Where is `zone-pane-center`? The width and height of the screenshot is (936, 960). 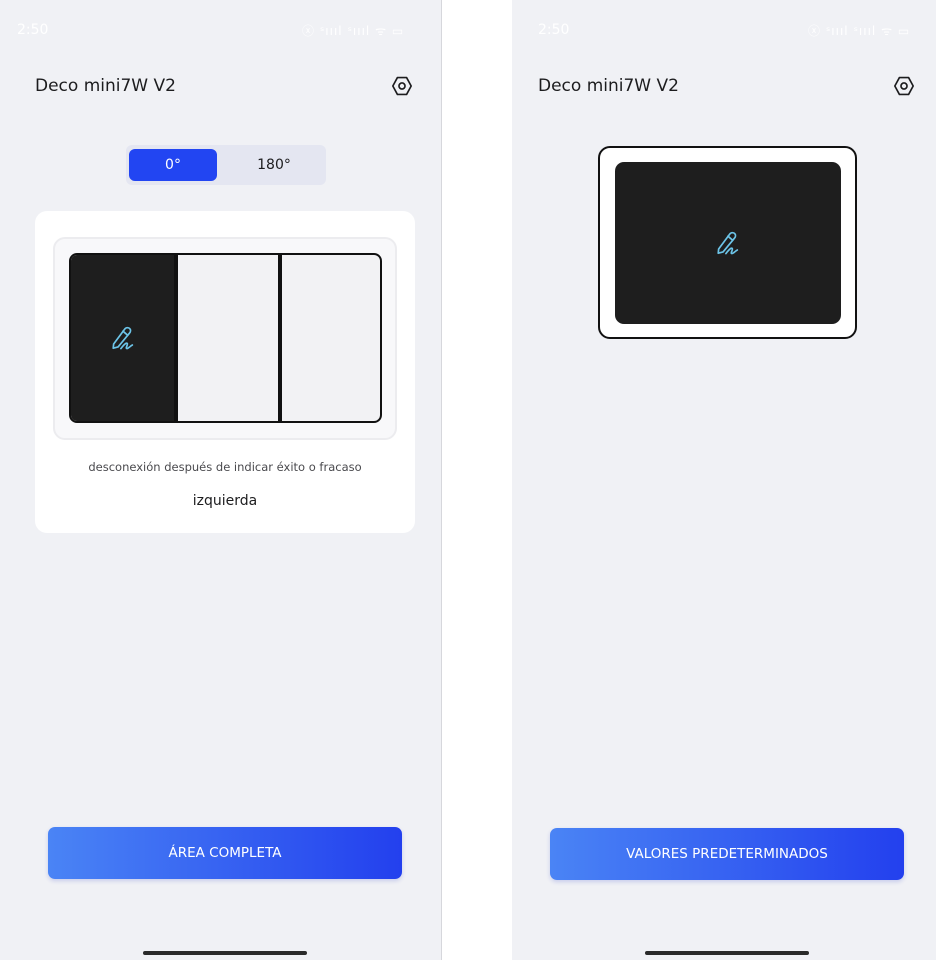 zone-pane-center is located at coordinates (226, 338).